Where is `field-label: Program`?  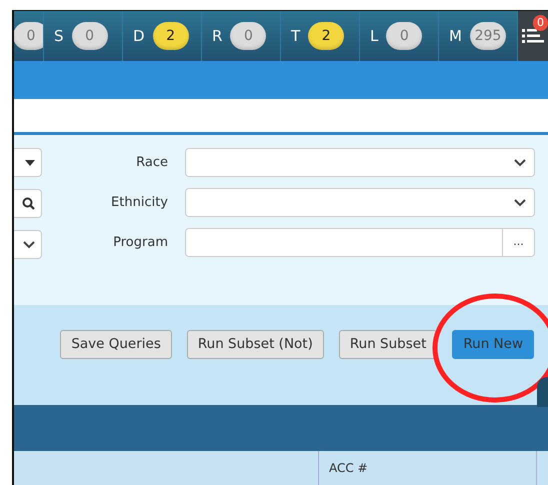
field-label: Program is located at coordinates (140, 243).